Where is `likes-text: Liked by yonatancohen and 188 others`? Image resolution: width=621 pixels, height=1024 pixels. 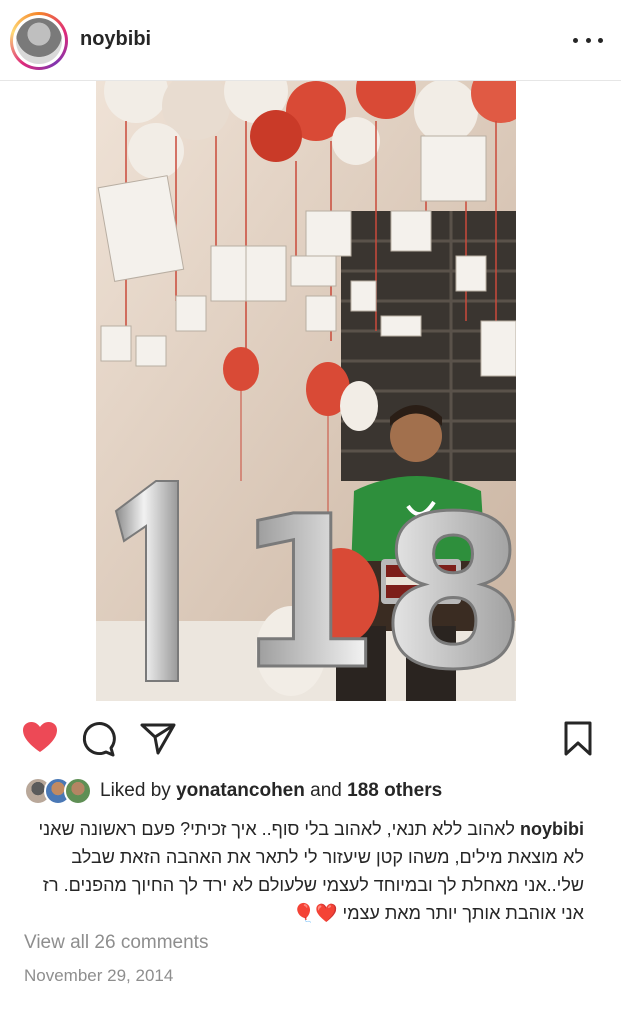
likes-text: Liked by yonatancohen and 188 others is located at coordinates (271, 791).